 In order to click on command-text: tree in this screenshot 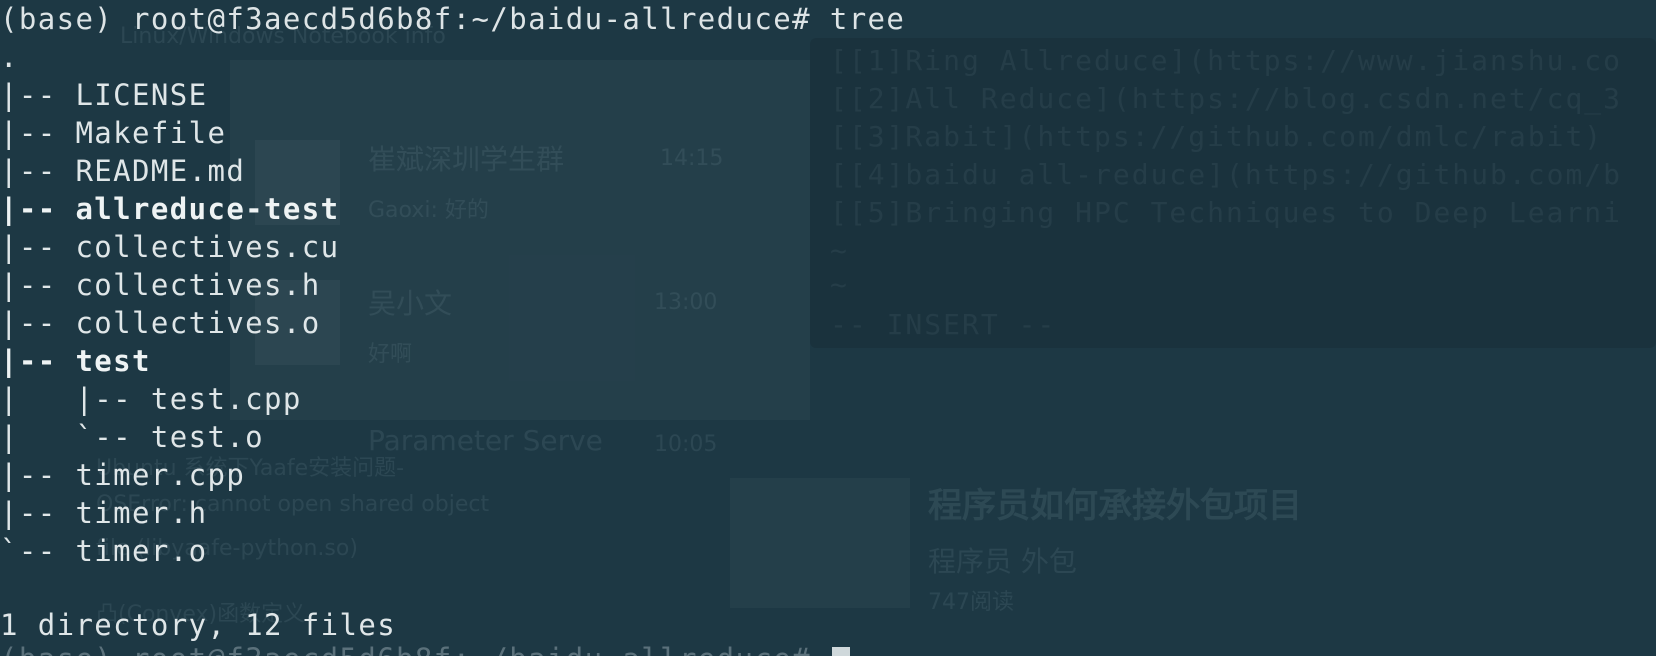, I will do `click(867, 19)`.